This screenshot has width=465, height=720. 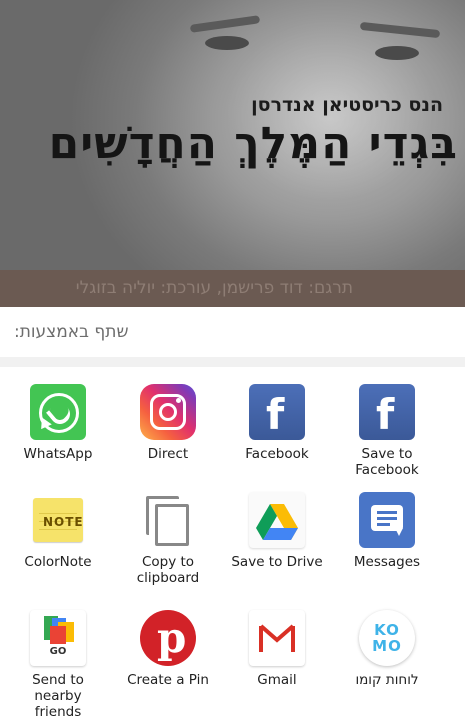 What do you see at coordinates (277, 454) in the screenshot?
I see `share-target-label: Facebook` at bounding box center [277, 454].